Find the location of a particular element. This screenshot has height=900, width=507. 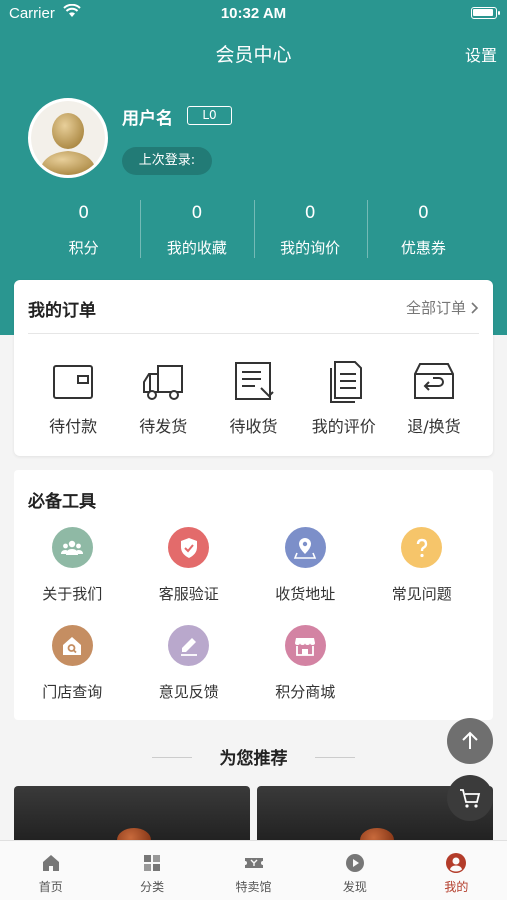

tool-about-us: 关于我们 is located at coordinates (72, 574).